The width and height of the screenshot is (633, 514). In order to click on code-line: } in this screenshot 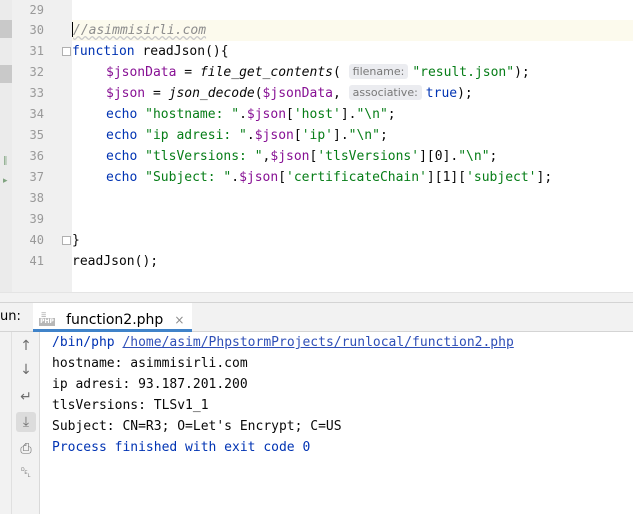, I will do `click(352, 240)`.